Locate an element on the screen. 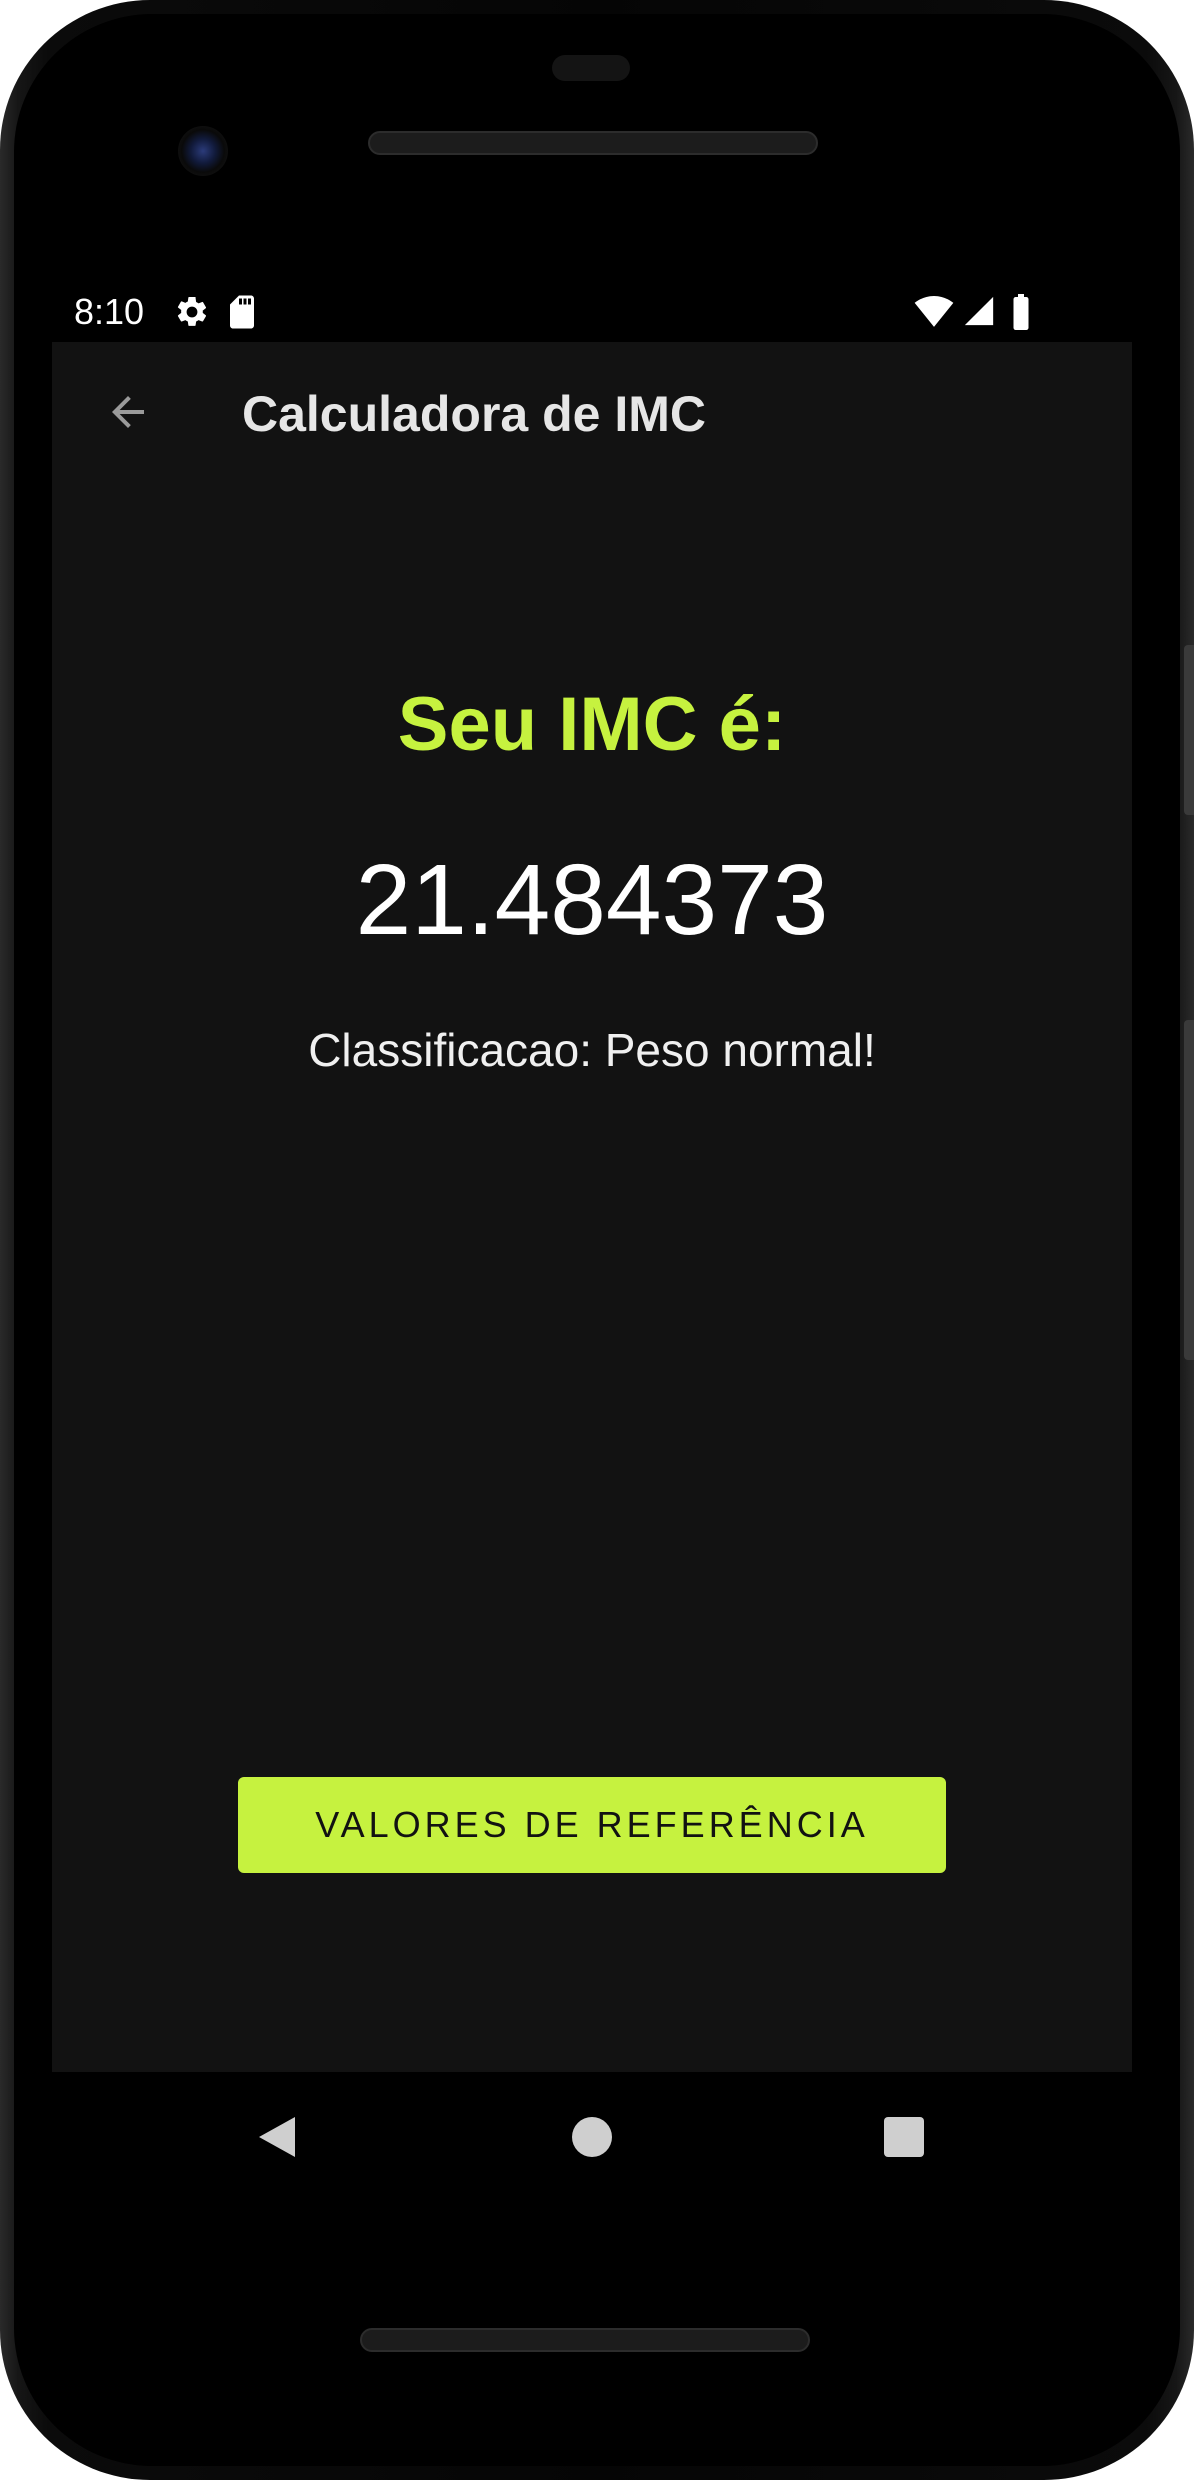 The image size is (1194, 2480). battery-icon is located at coordinates (1021, 312).